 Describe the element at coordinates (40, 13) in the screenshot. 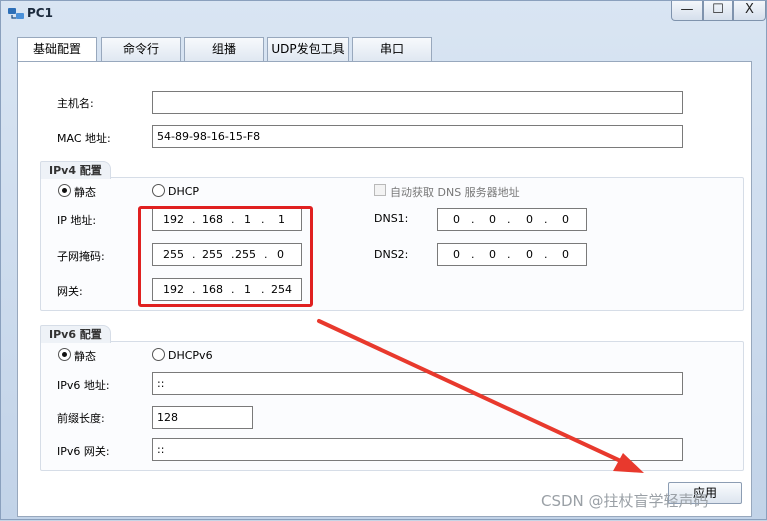

I see `window-title: PC1` at that location.